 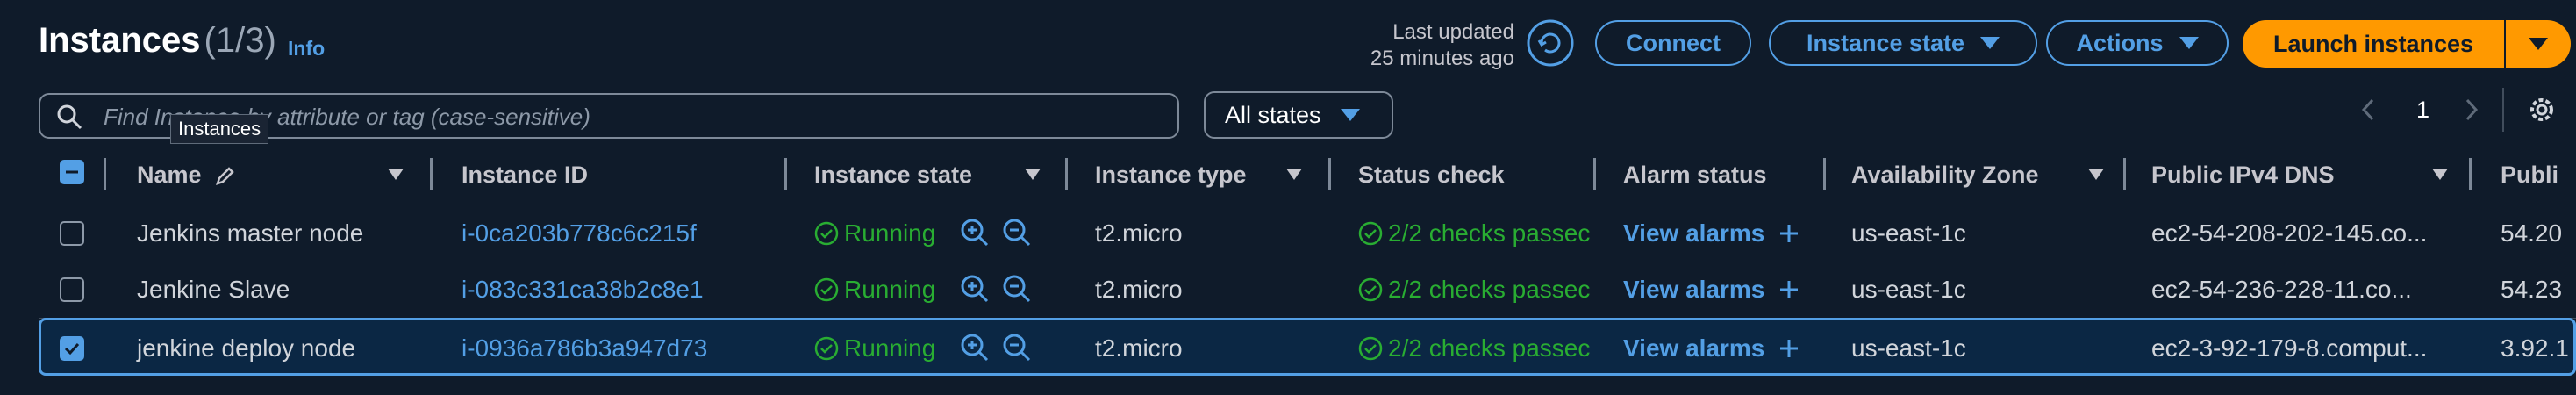 I want to click on instance-state-label: Instance state, so click(x=1885, y=42).